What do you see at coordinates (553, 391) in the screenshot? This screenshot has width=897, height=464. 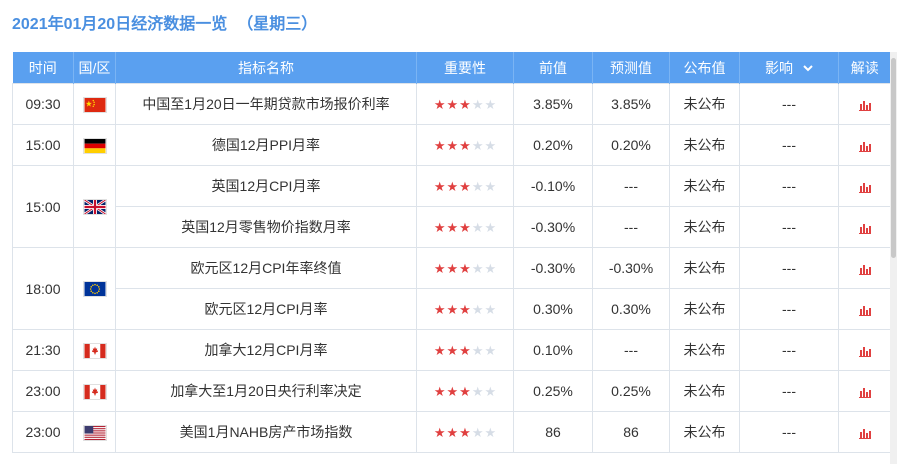 I see `row-previous: 0.25%` at bounding box center [553, 391].